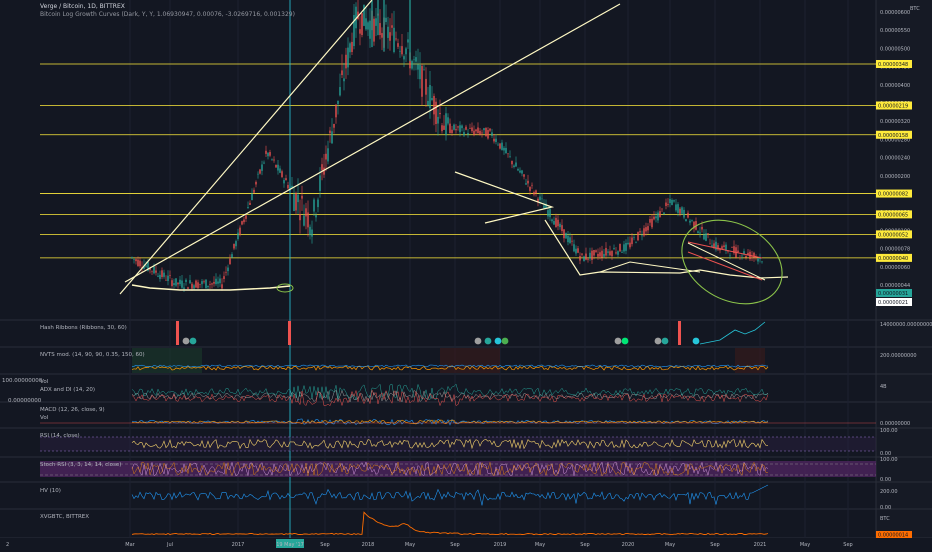 The width and height of the screenshot is (932, 552). What do you see at coordinates (895, 86) in the screenshot?
I see `price-tick-4: 0.00000400` at bounding box center [895, 86].